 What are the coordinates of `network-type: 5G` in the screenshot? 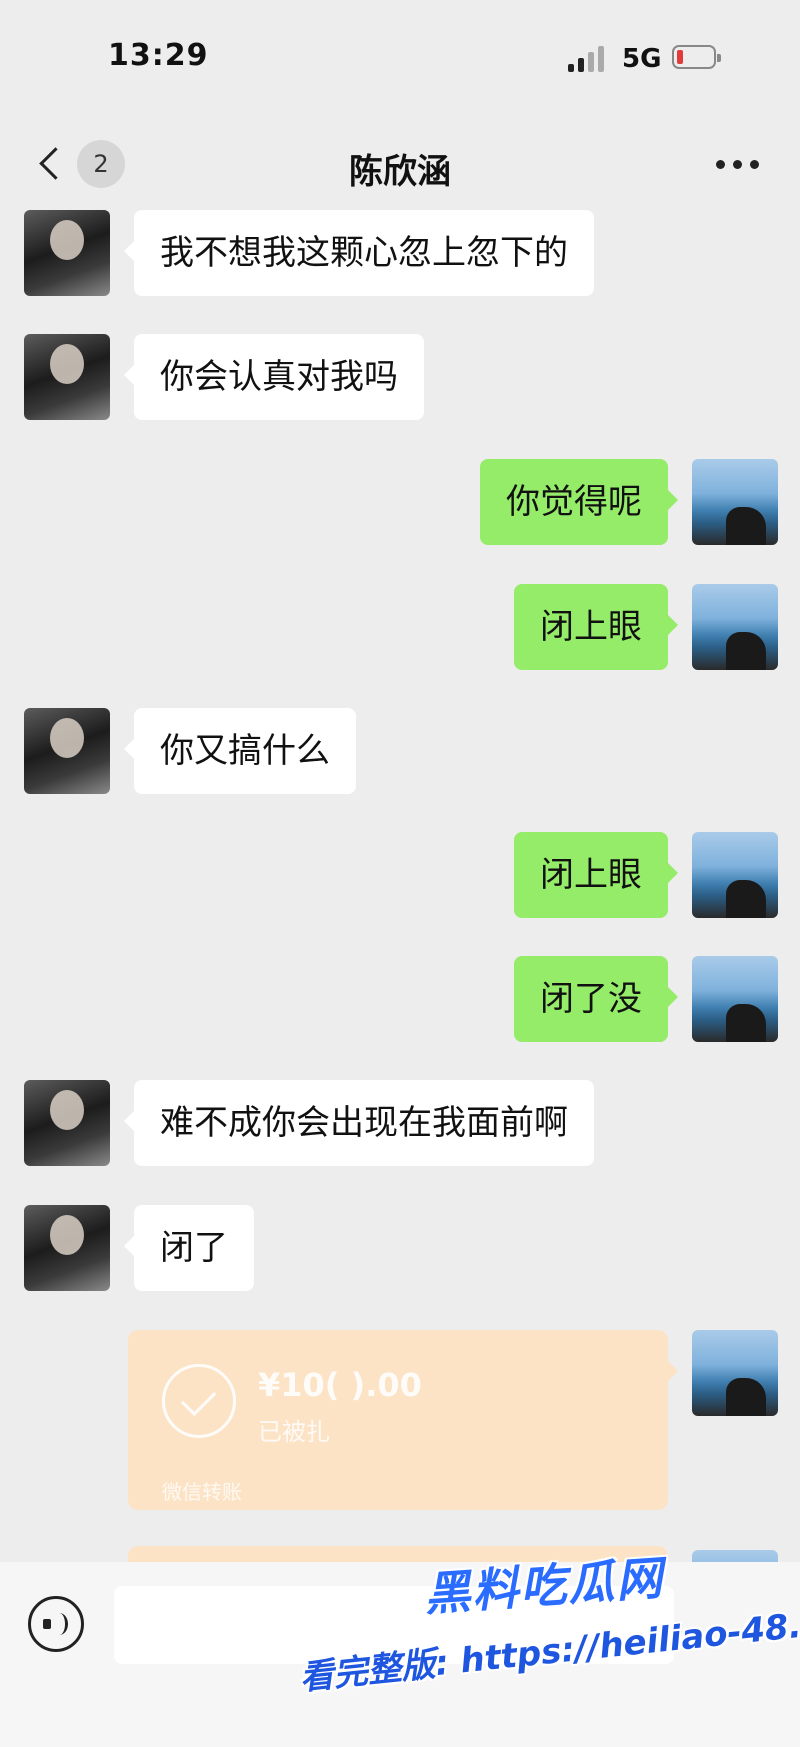 It's located at (642, 59).